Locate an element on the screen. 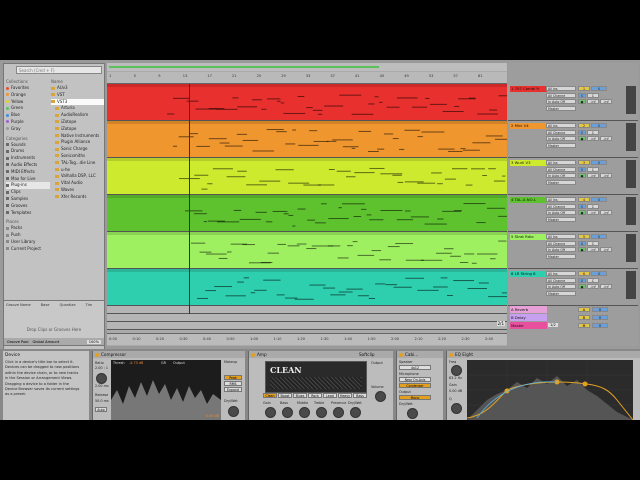  ratio-value: 2.00 : 1 is located at coordinates (101, 368).